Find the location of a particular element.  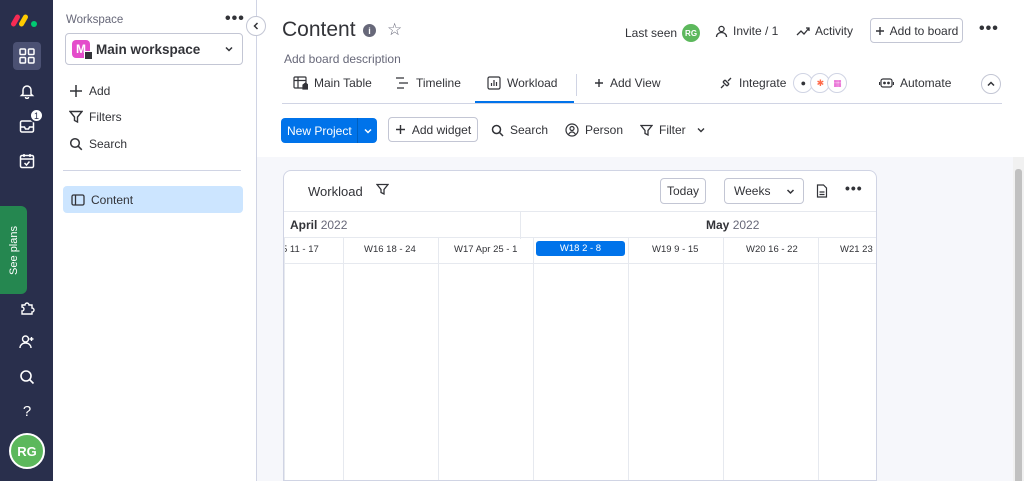

new-project-button: New Project is located at coordinates (329, 130).